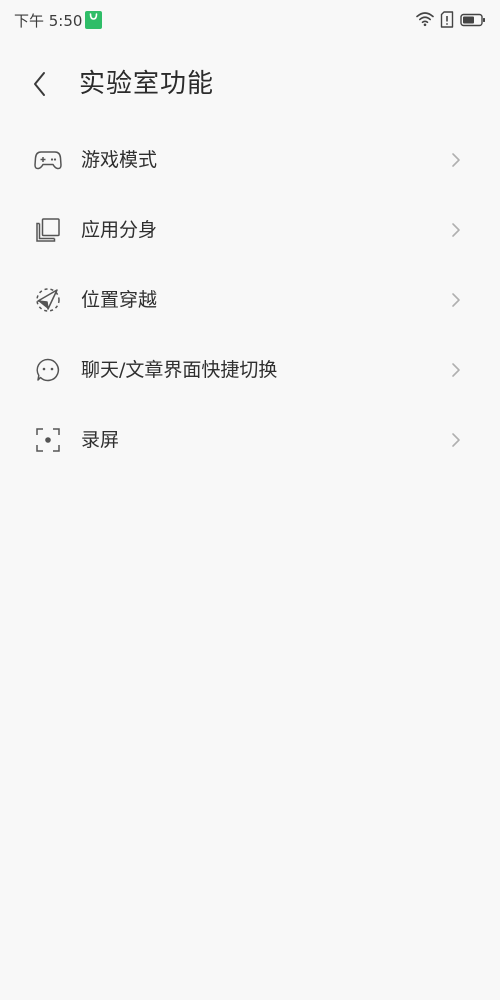 The width and height of the screenshot is (500, 1000). What do you see at coordinates (250, 20) in the screenshot?
I see `status-bar: 下午 5:50` at bounding box center [250, 20].